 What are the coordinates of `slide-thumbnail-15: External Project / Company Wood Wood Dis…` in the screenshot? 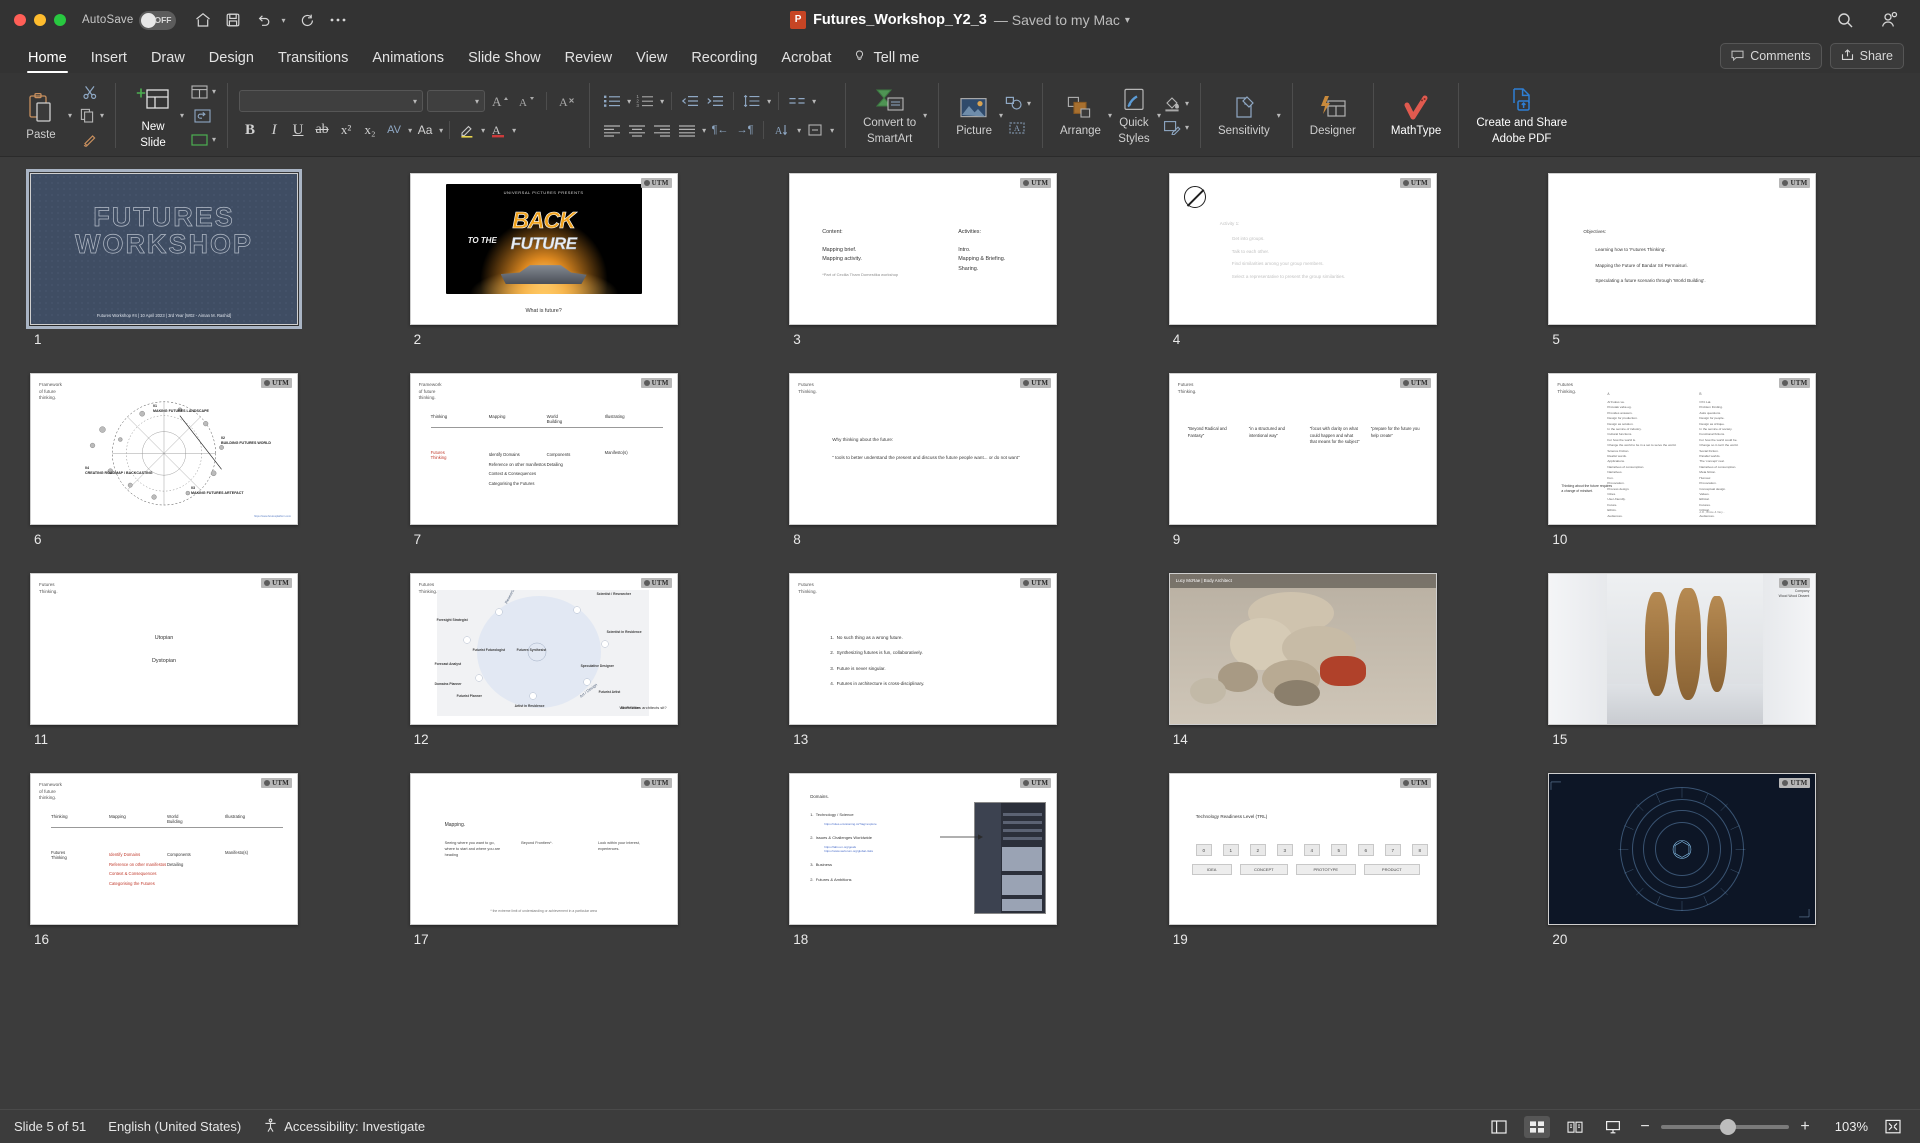 It's located at (1682, 649).